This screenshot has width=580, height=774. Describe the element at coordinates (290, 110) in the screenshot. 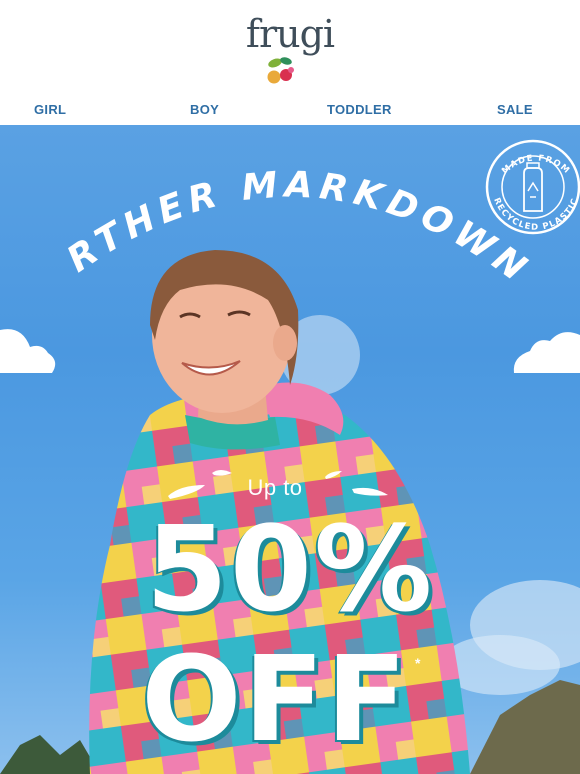

I see `category-nav: GIRL BOY TODDLER SALE` at that location.